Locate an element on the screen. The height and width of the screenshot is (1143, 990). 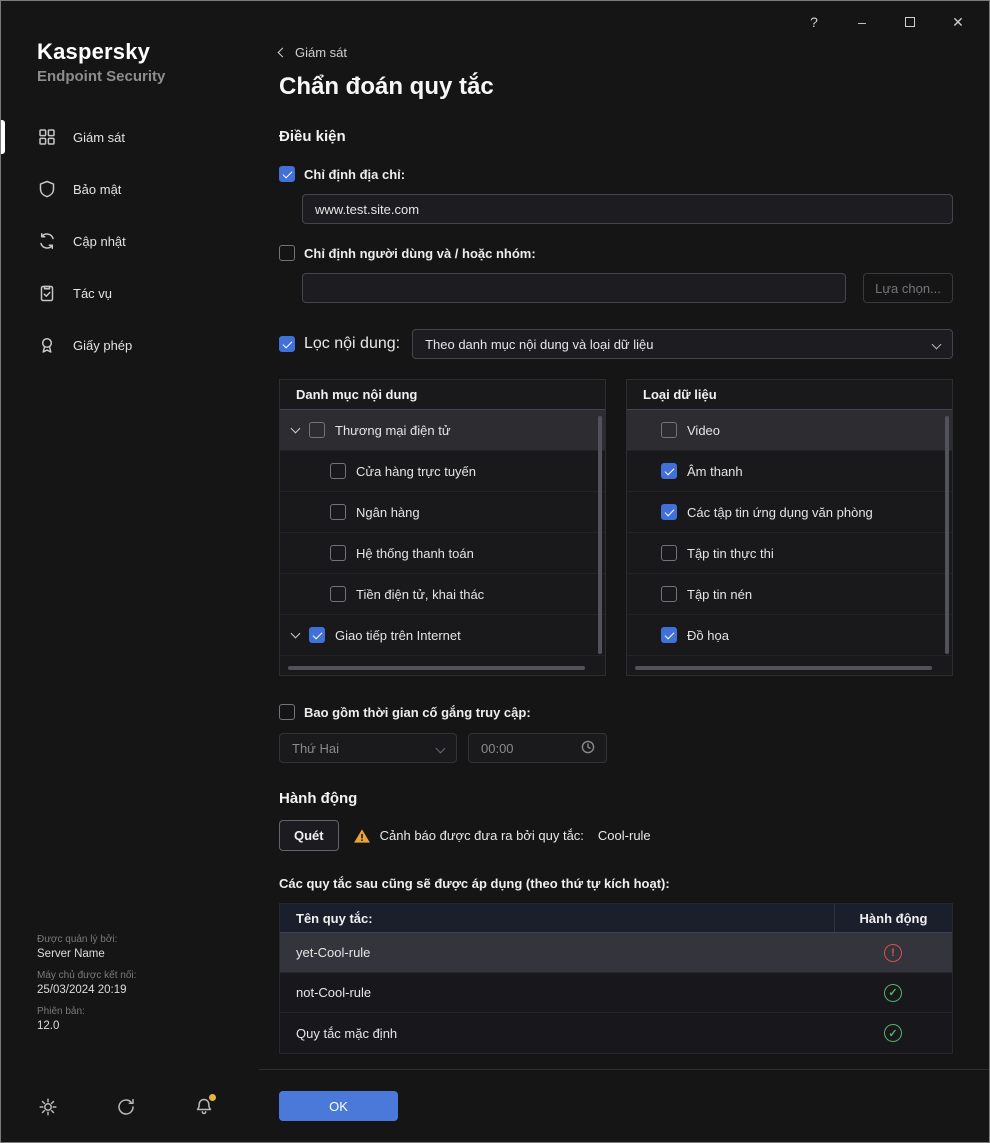
address-input is located at coordinates (627, 209).